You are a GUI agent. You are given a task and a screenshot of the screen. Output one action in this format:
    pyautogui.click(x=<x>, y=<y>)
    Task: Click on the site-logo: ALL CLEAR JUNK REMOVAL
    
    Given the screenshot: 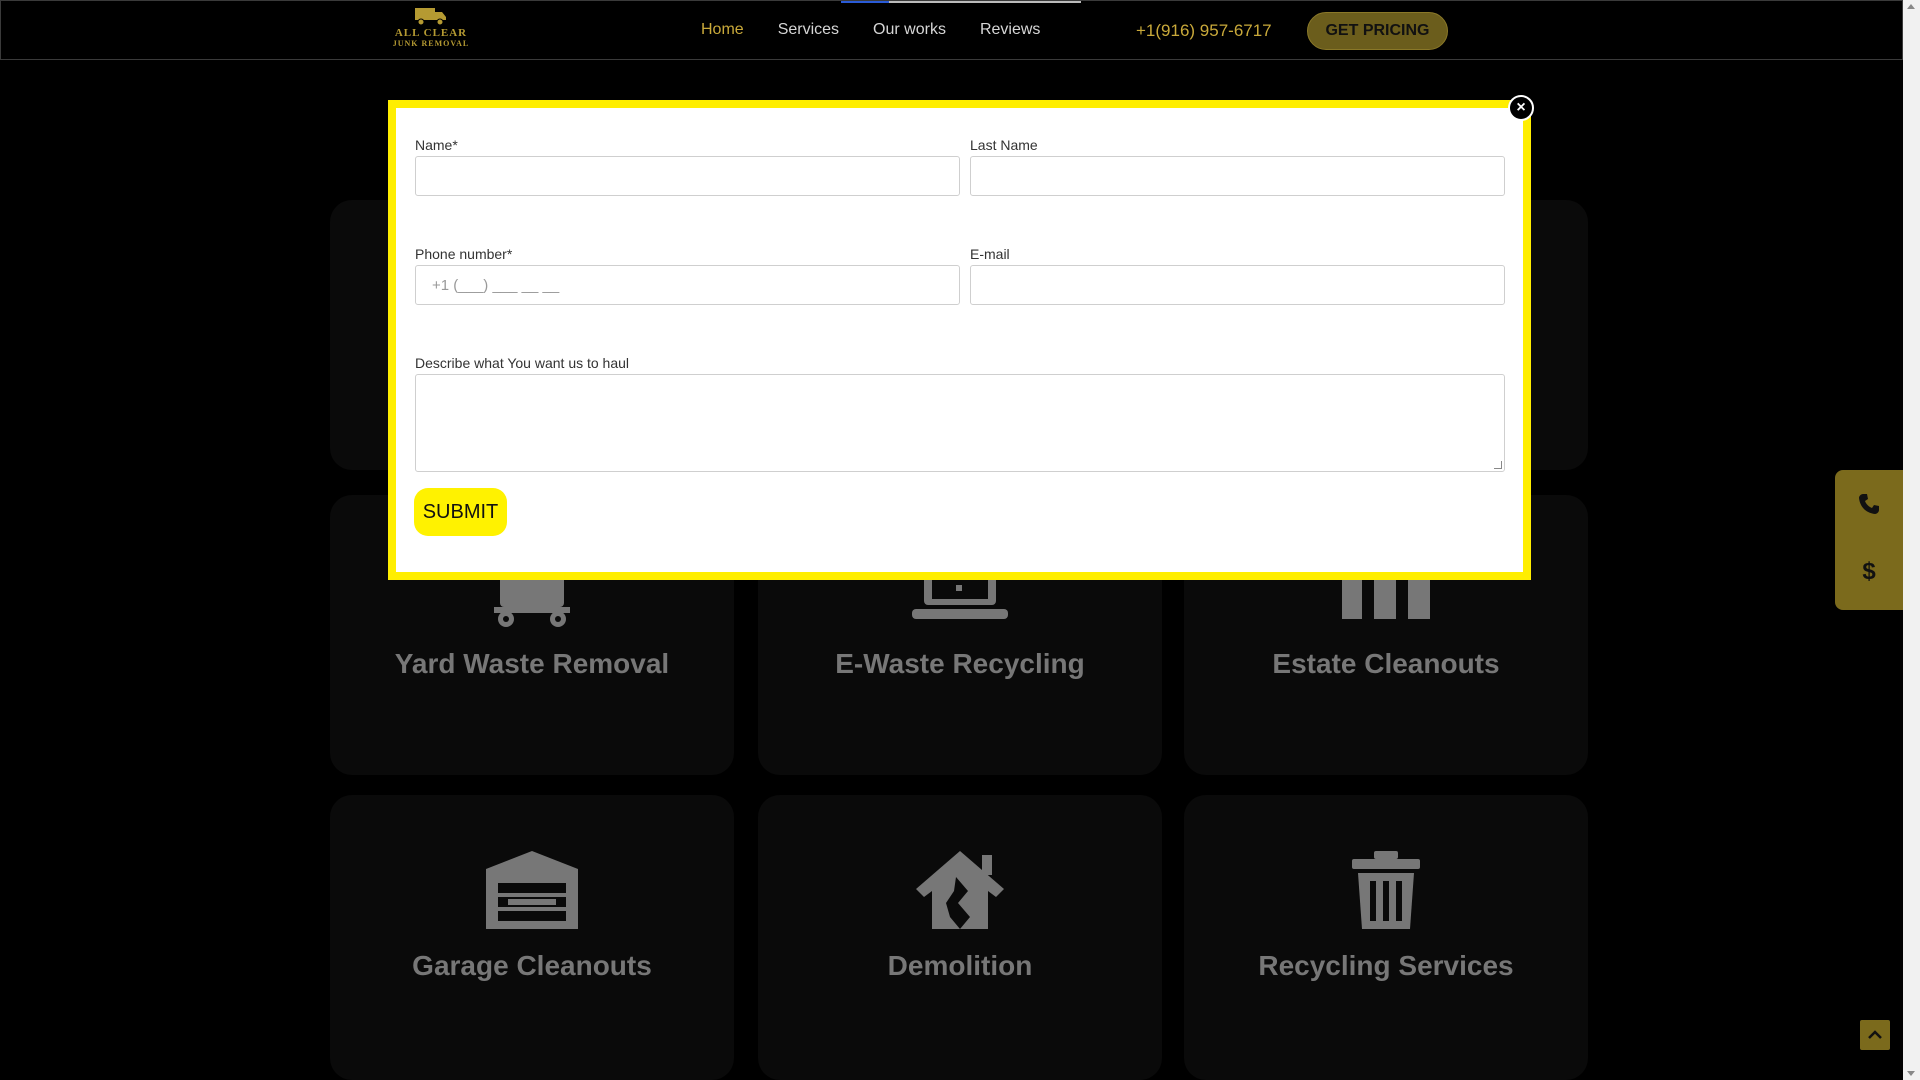 What is the action you would take?
    pyautogui.click(x=431, y=31)
    